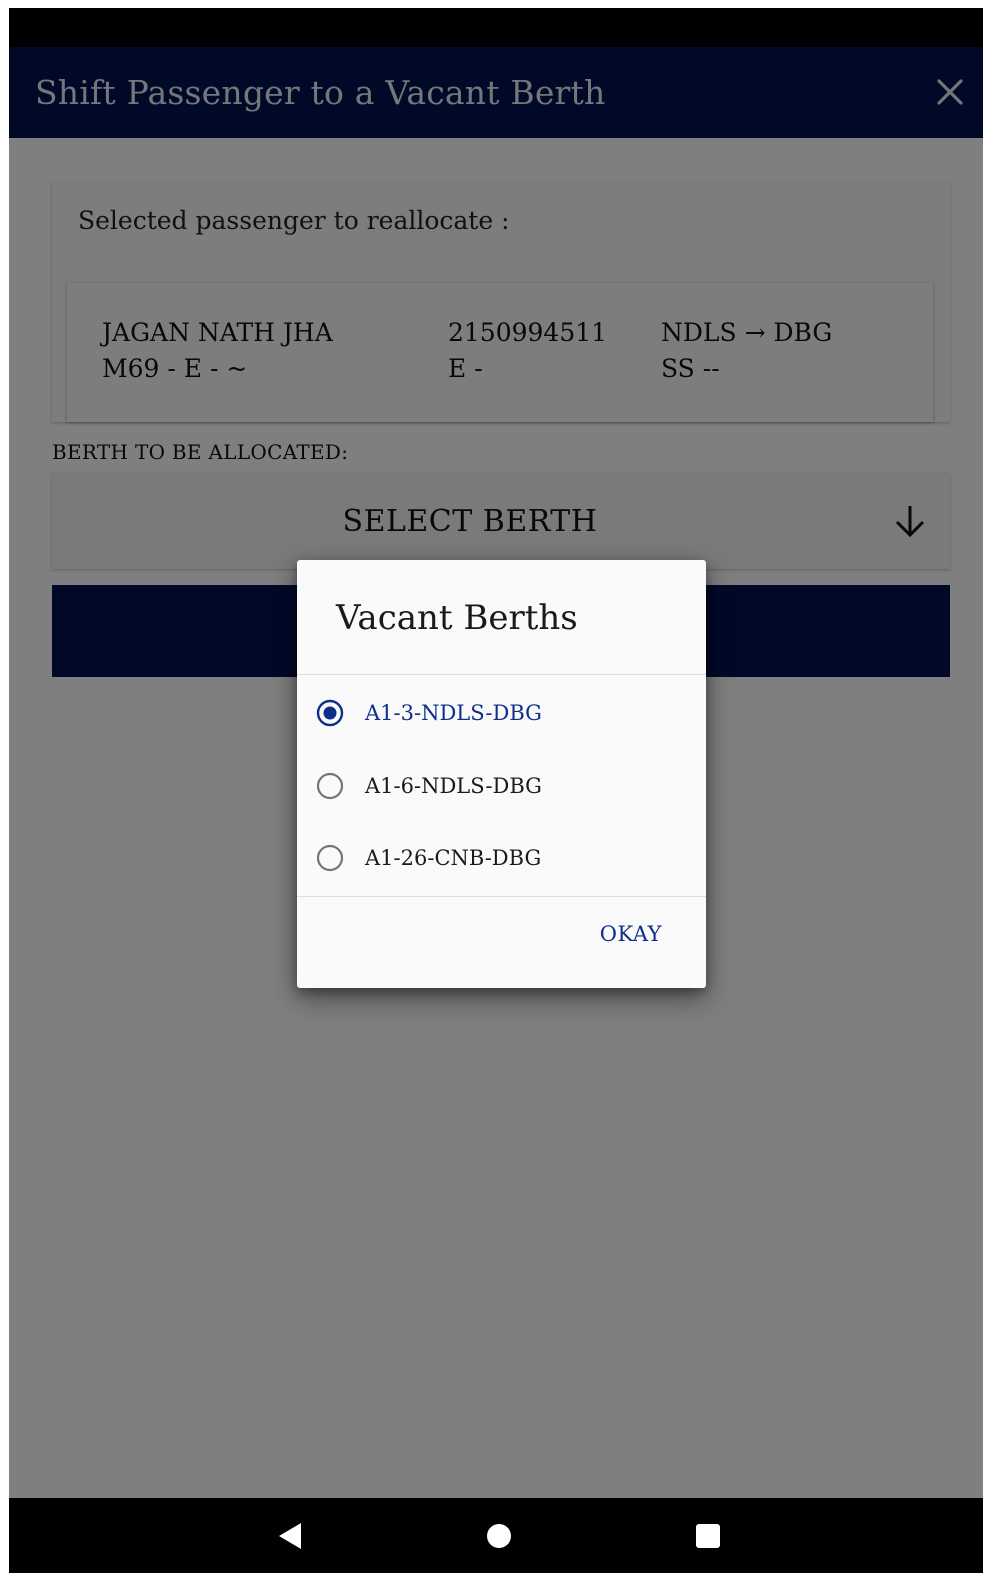  What do you see at coordinates (631, 934) in the screenshot?
I see `okay-button: OKAY` at bounding box center [631, 934].